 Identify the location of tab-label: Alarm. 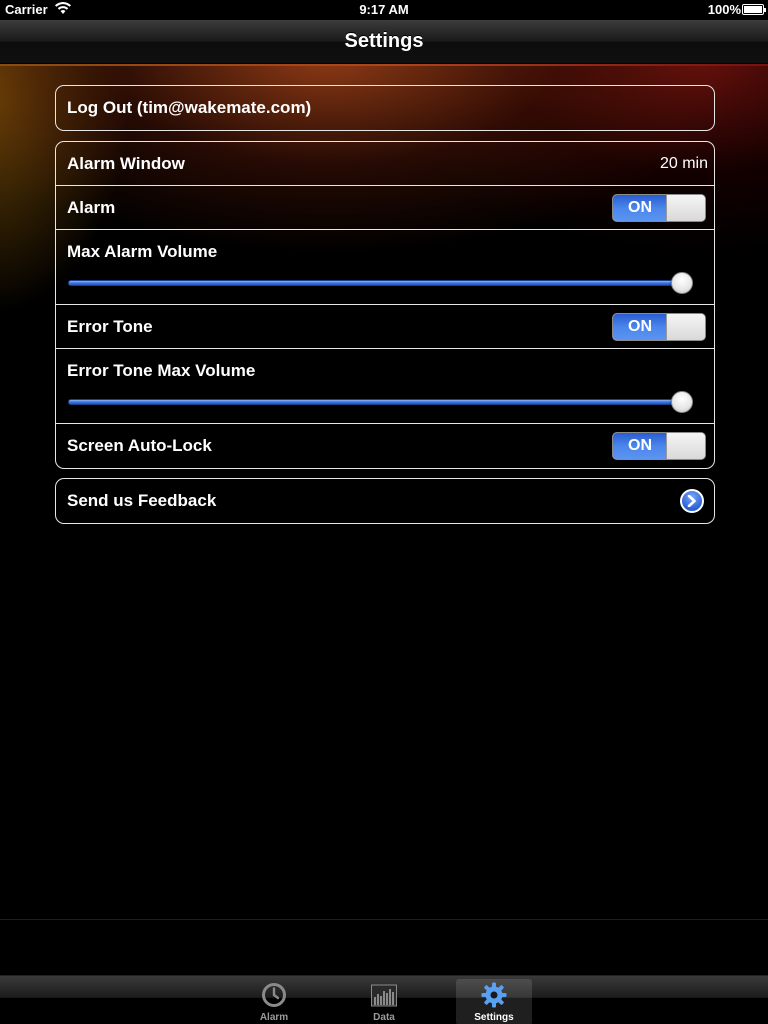
(274, 1017).